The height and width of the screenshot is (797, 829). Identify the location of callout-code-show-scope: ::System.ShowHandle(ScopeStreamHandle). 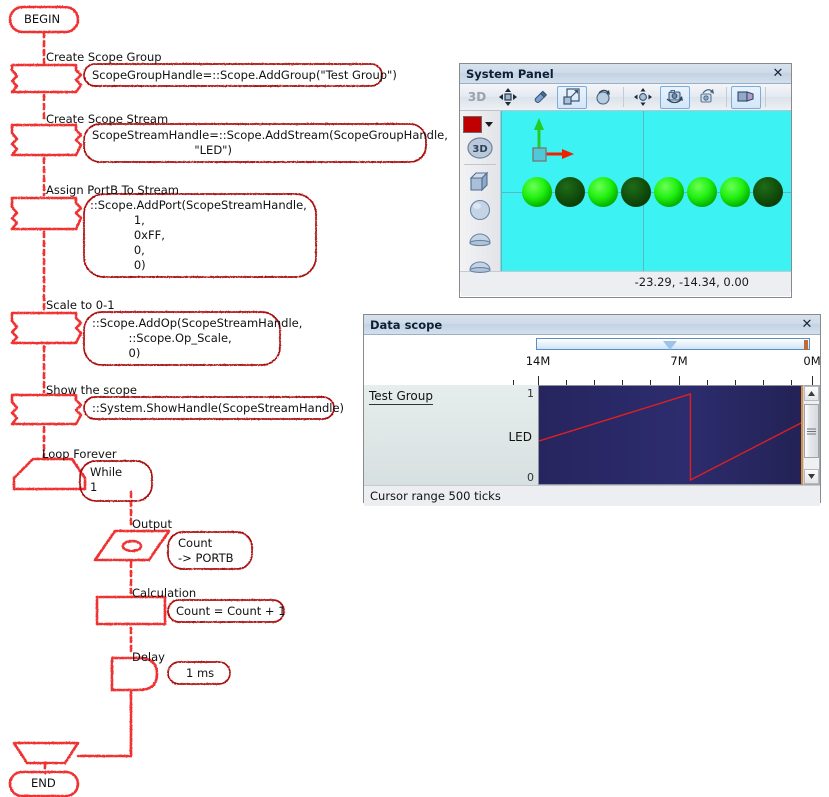
(218, 408).